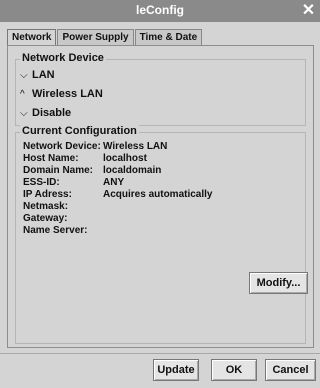  Describe the element at coordinates (51, 158) in the screenshot. I see `config-label: Host Name:` at that location.